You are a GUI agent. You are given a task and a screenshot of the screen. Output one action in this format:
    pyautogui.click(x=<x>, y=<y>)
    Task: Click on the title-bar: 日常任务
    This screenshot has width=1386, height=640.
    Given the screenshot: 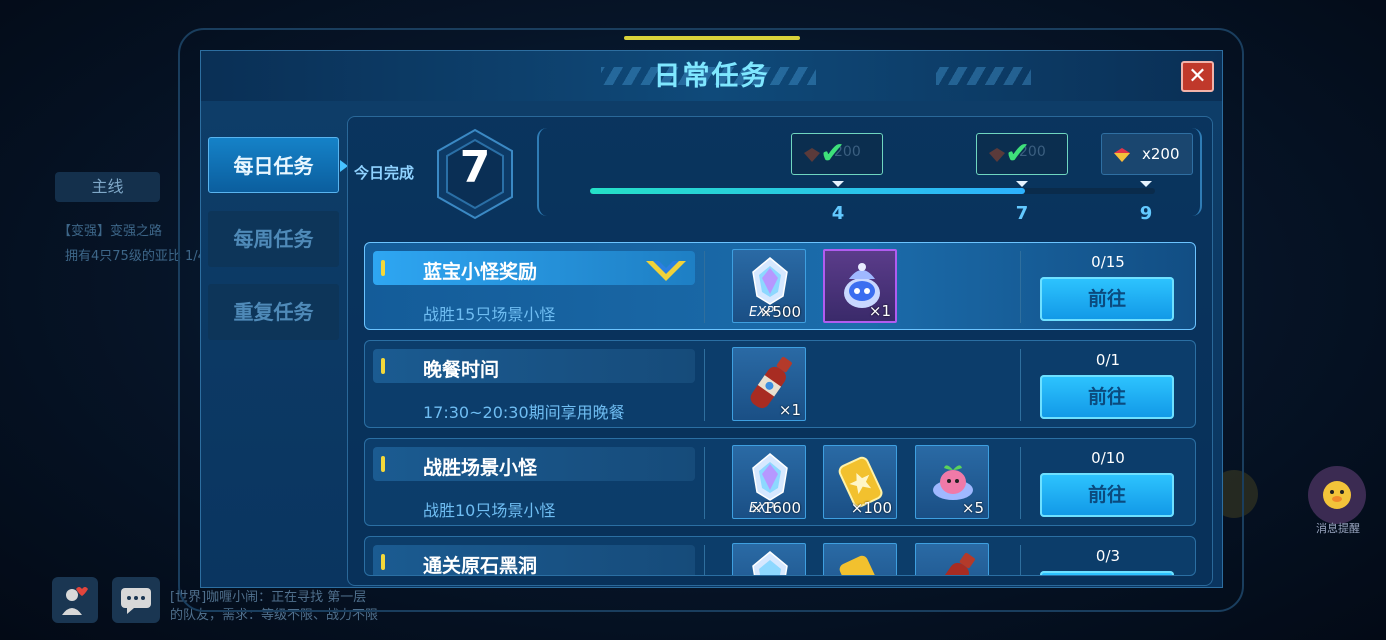 What is the action you would take?
    pyautogui.click(x=711, y=76)
    